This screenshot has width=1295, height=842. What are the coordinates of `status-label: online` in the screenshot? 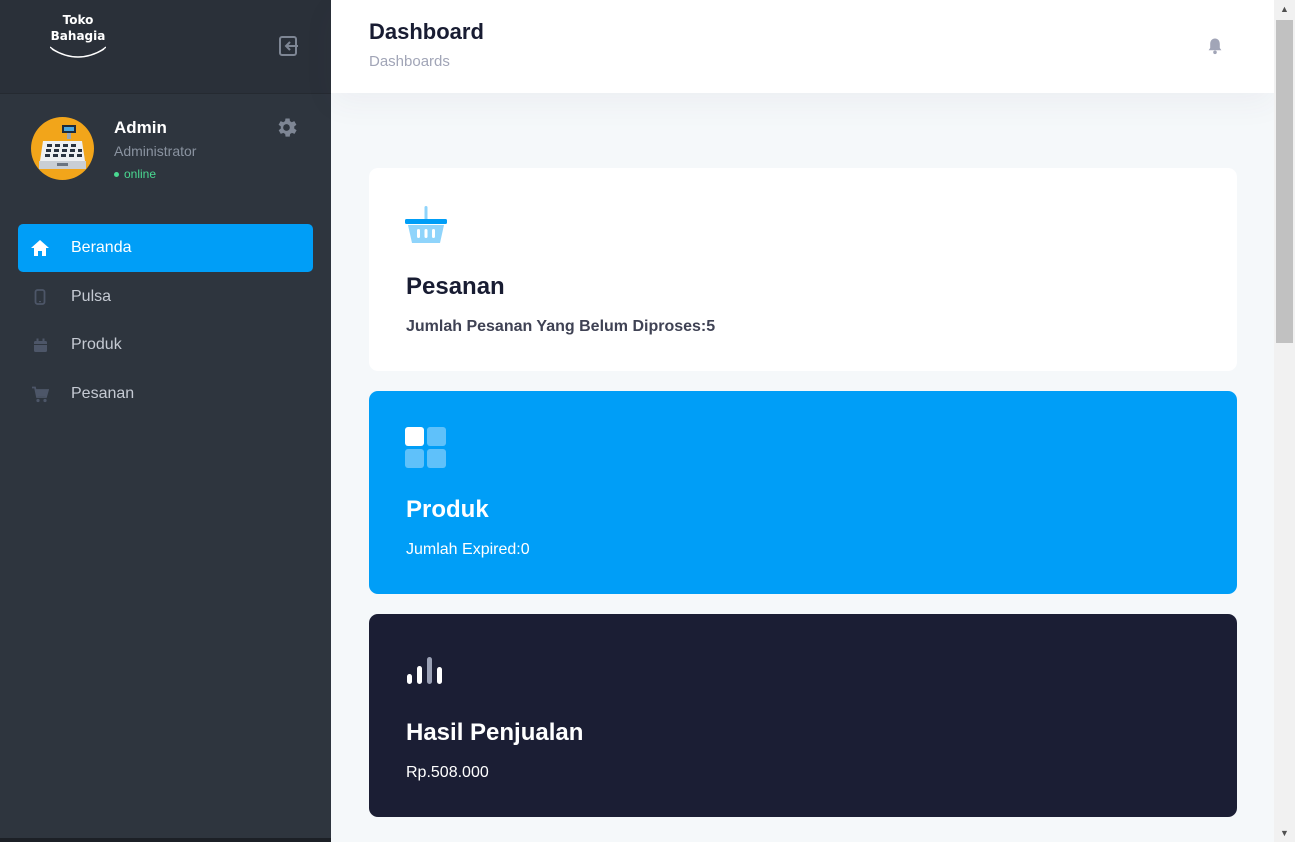 It's located at (140, 174).